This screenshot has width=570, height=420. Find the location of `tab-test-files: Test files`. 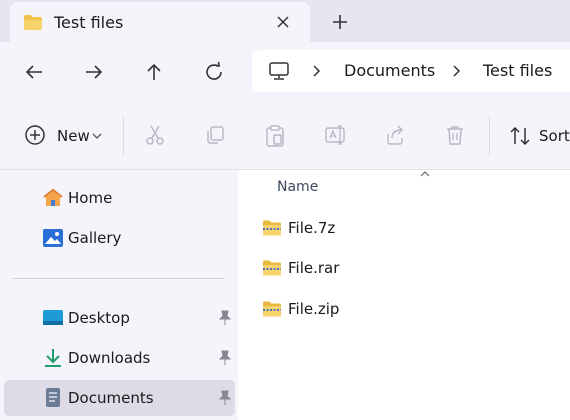

tab-test-files: Test files is located at coordinates (160, 22).